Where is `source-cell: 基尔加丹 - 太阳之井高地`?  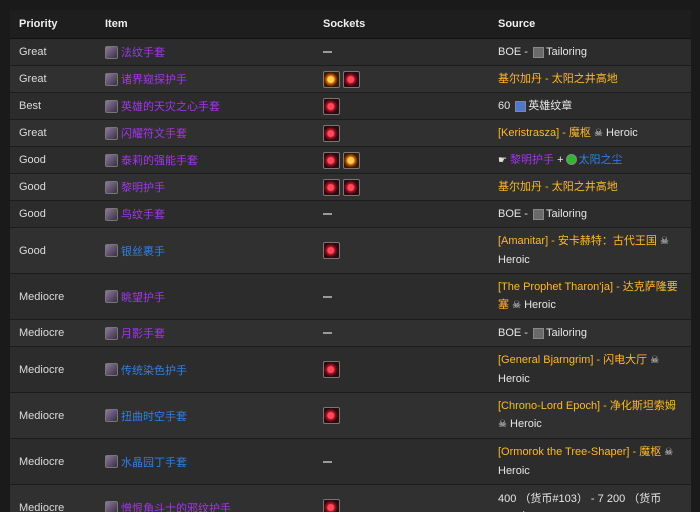 source-cell: 基尔加丹 - 太阳之井高地 is located at coordinates (589, 187).